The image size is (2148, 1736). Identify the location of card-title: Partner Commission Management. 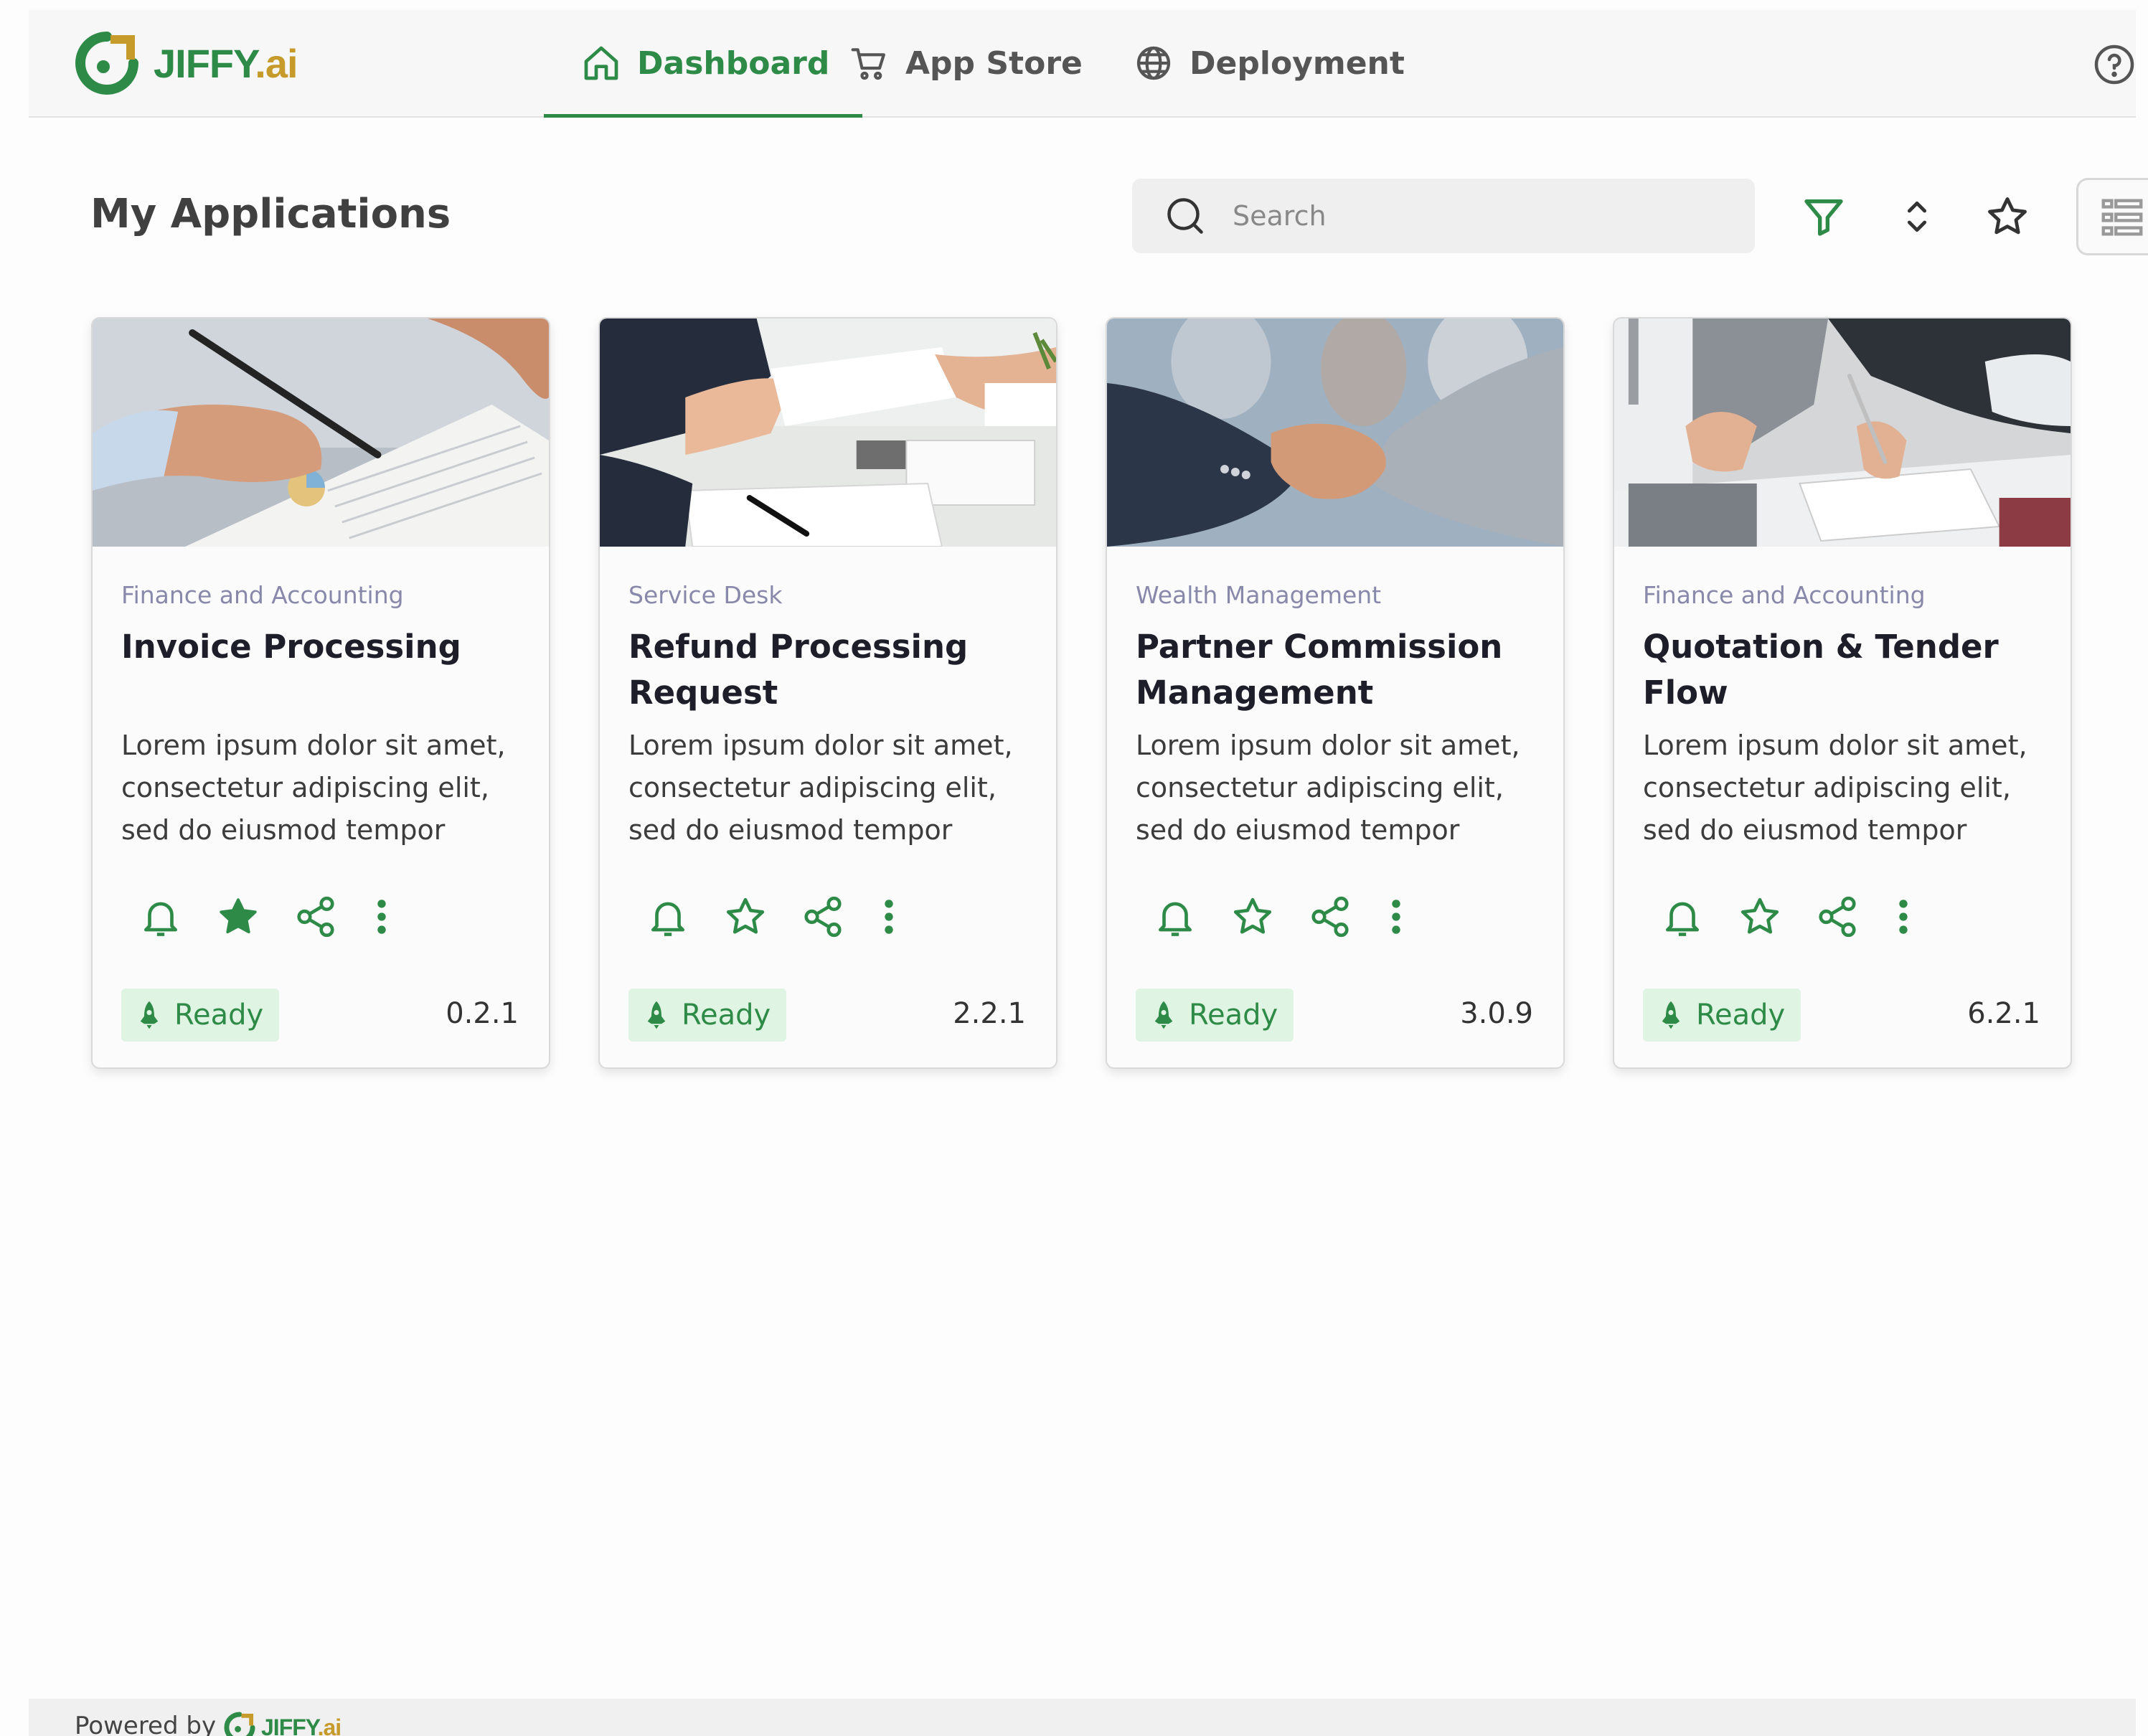
(1319, 670).